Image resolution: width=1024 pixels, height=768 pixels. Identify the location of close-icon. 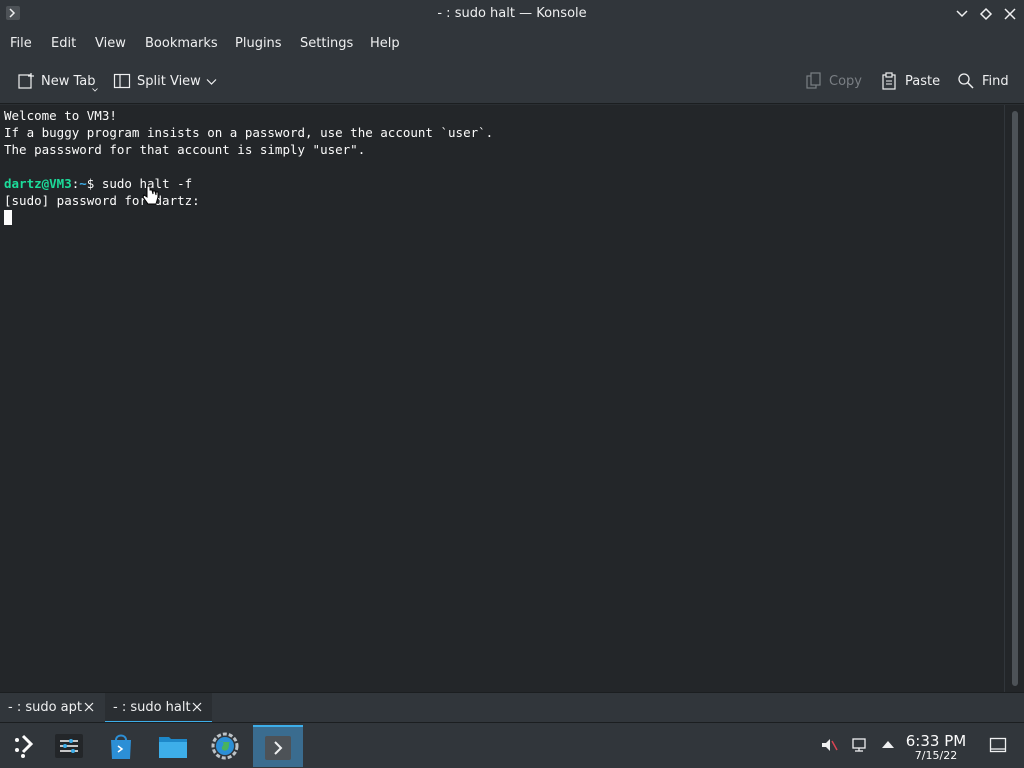
(1010, 14).